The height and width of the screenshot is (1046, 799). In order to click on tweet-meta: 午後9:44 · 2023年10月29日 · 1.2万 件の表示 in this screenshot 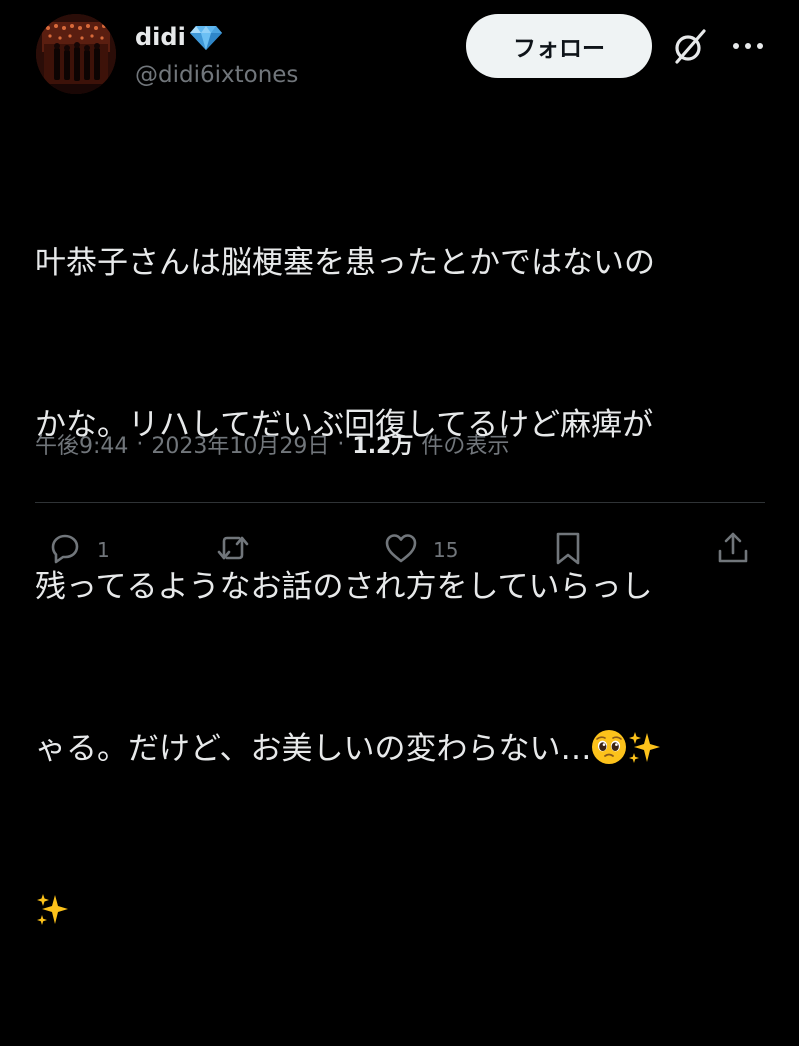, I will do `click(272, 444)`.